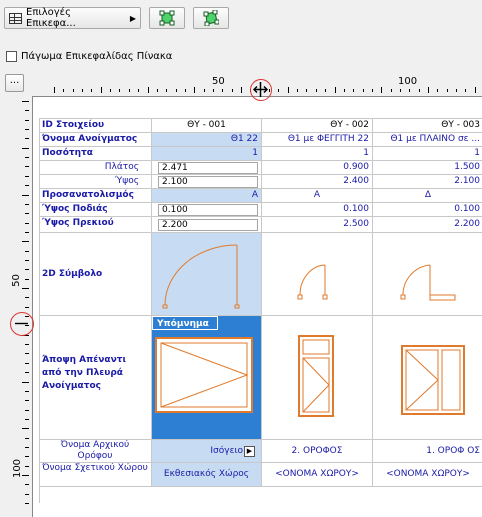  I want to click on row-label-head: Ύψος Πρεκιού, so click(95, 225).